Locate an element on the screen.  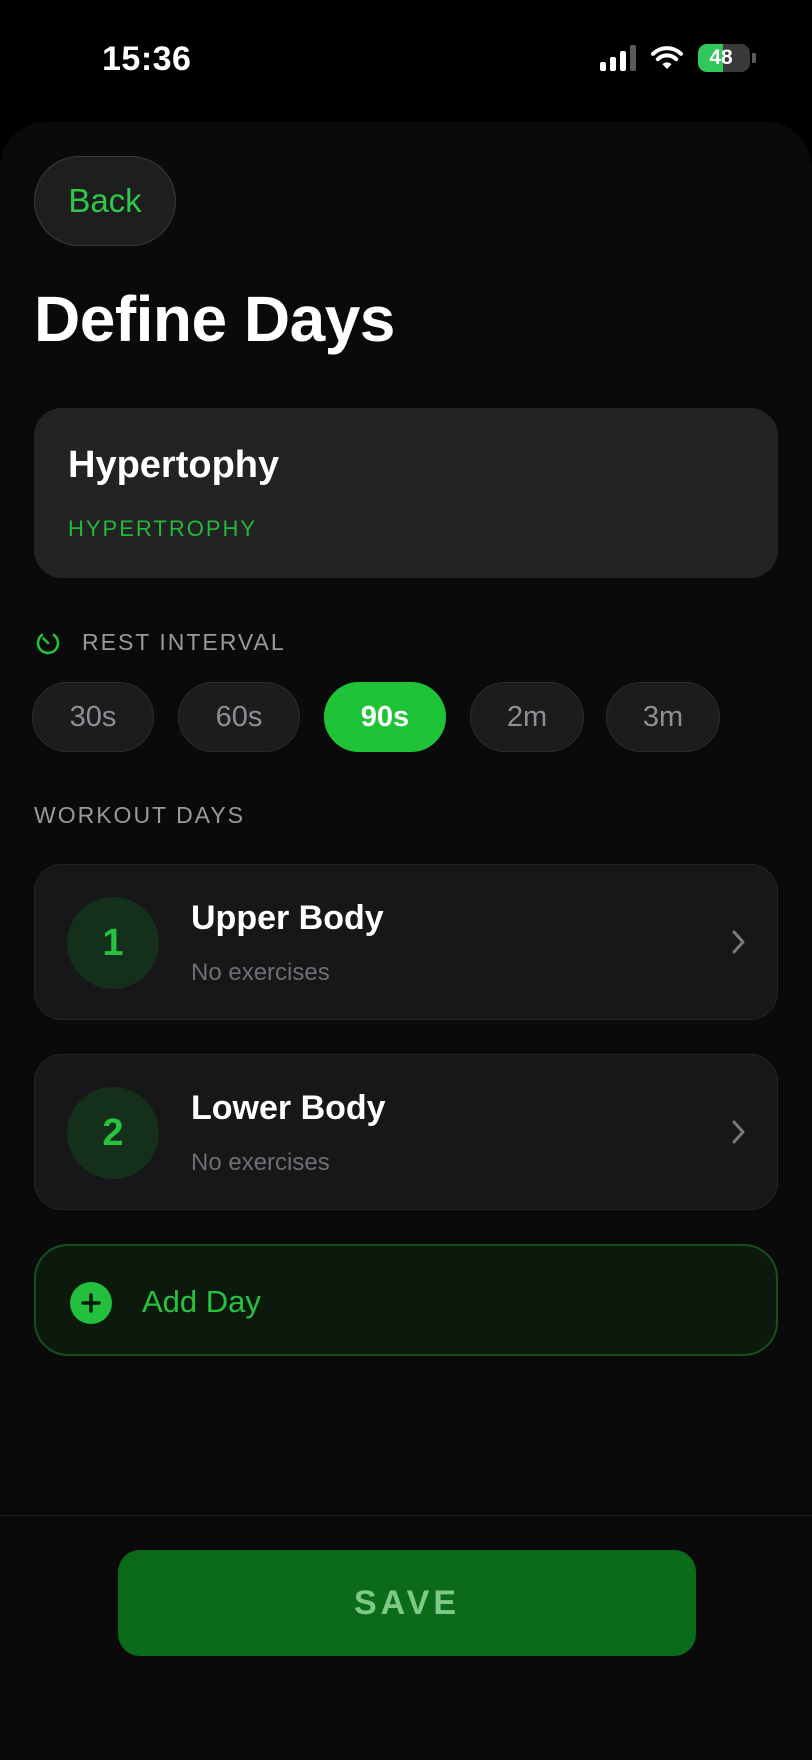
rest-interval-label: REST INTERVAL is located at coordinates (184, 641).